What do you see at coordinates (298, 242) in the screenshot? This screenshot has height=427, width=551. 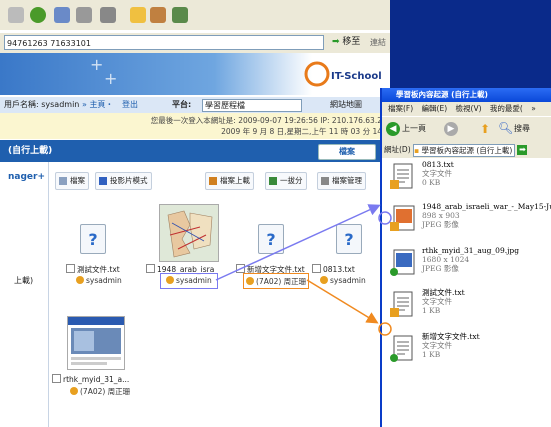 I see `arrow-blue` at bounding box center [298, 242].